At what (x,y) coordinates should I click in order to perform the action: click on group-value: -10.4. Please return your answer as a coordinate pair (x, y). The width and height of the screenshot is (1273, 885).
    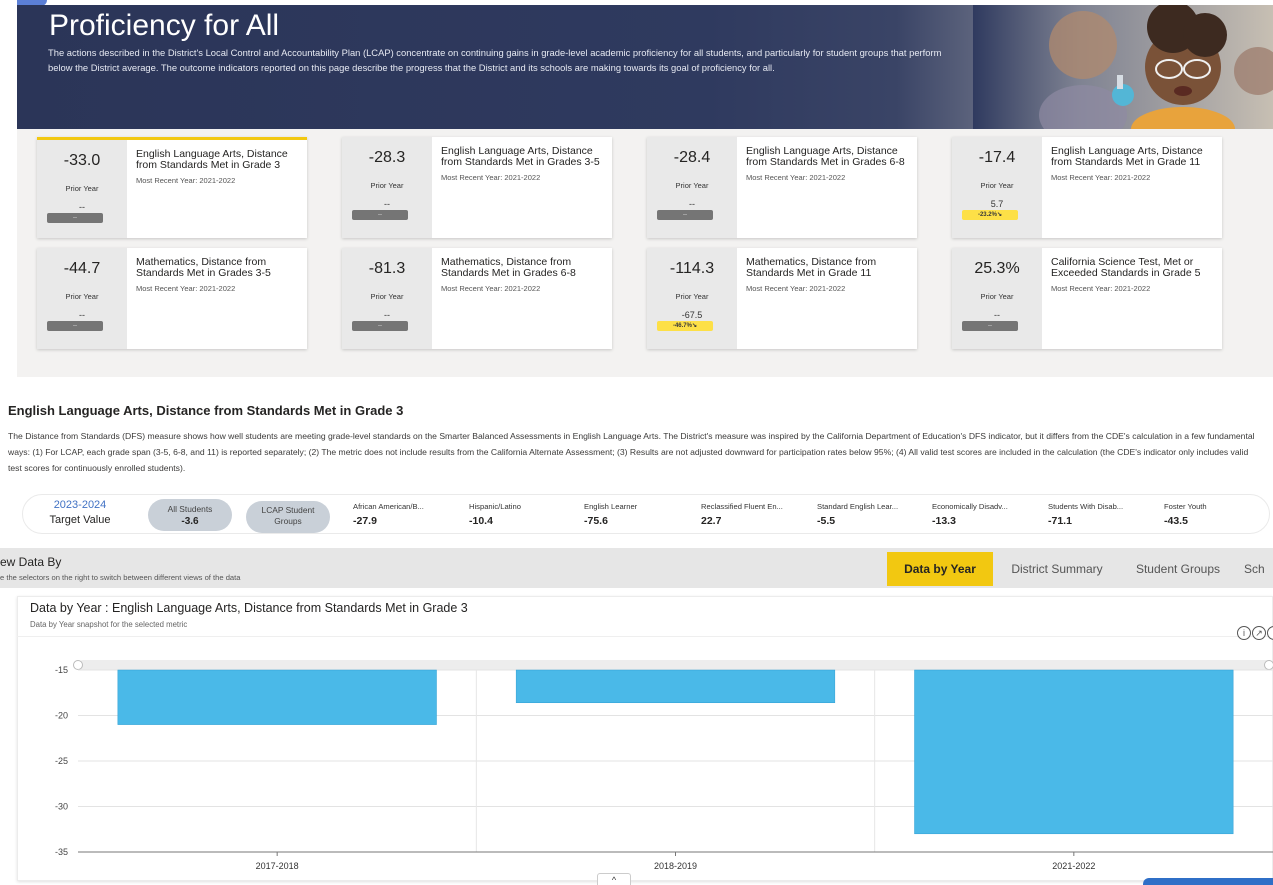
    Looking at the image, I should click on (481, 521).